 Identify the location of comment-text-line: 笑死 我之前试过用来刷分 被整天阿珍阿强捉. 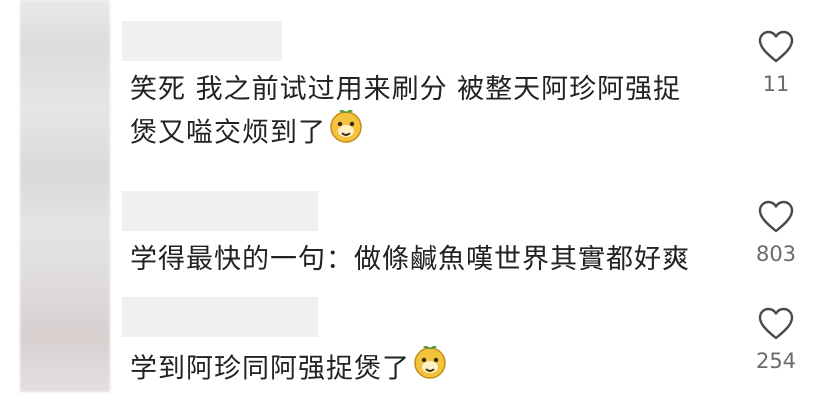
(406, 89).